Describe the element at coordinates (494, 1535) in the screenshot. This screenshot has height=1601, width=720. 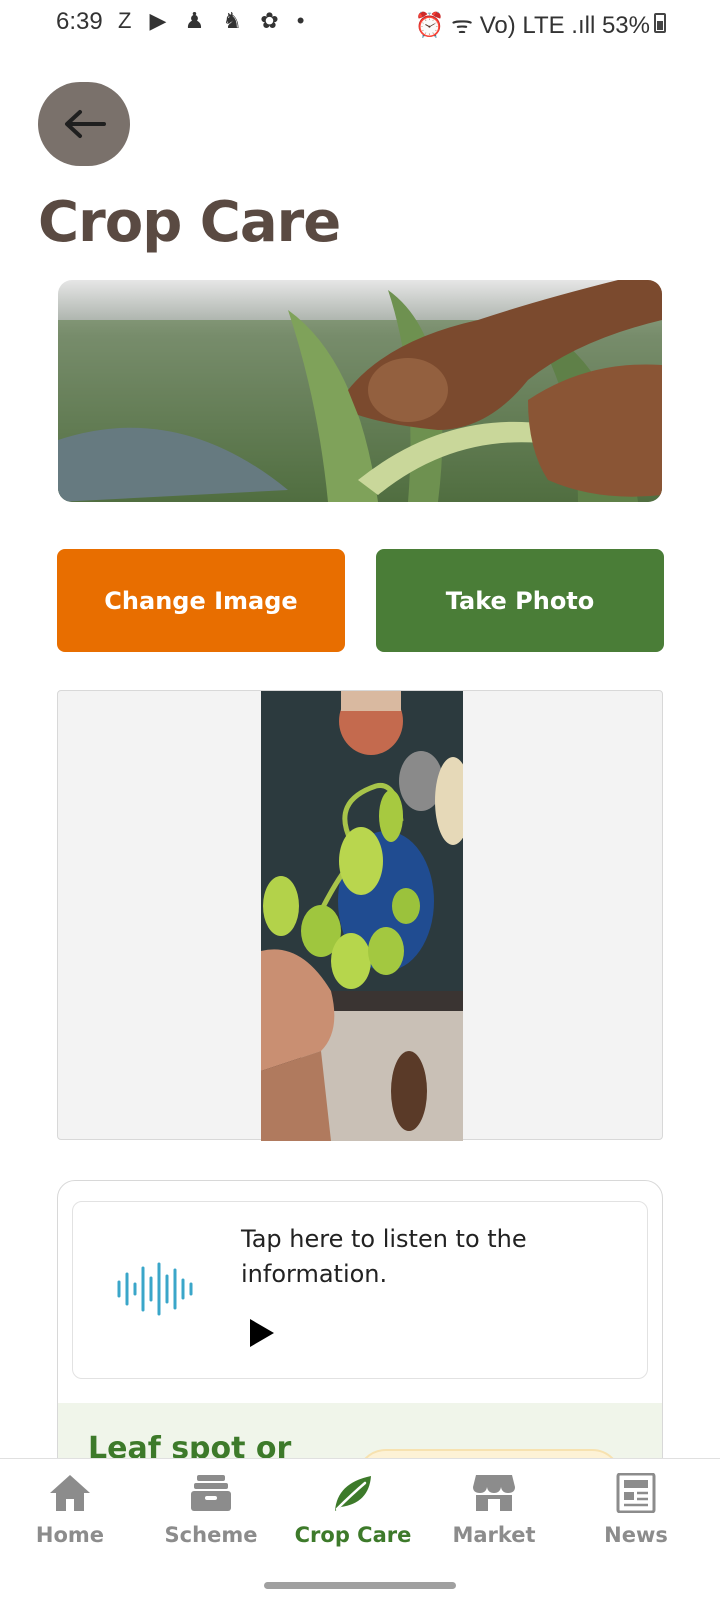
I see `nav-label: Market` at that location.